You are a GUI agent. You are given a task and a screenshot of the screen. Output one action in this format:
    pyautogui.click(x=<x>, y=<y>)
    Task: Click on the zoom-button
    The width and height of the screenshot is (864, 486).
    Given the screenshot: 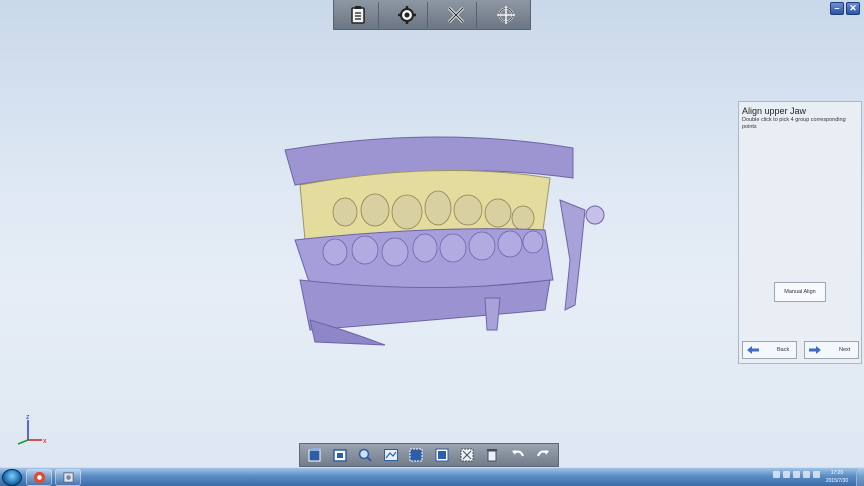 What is the action you would take?
    pyautogui.click(x=365, y=455)
    